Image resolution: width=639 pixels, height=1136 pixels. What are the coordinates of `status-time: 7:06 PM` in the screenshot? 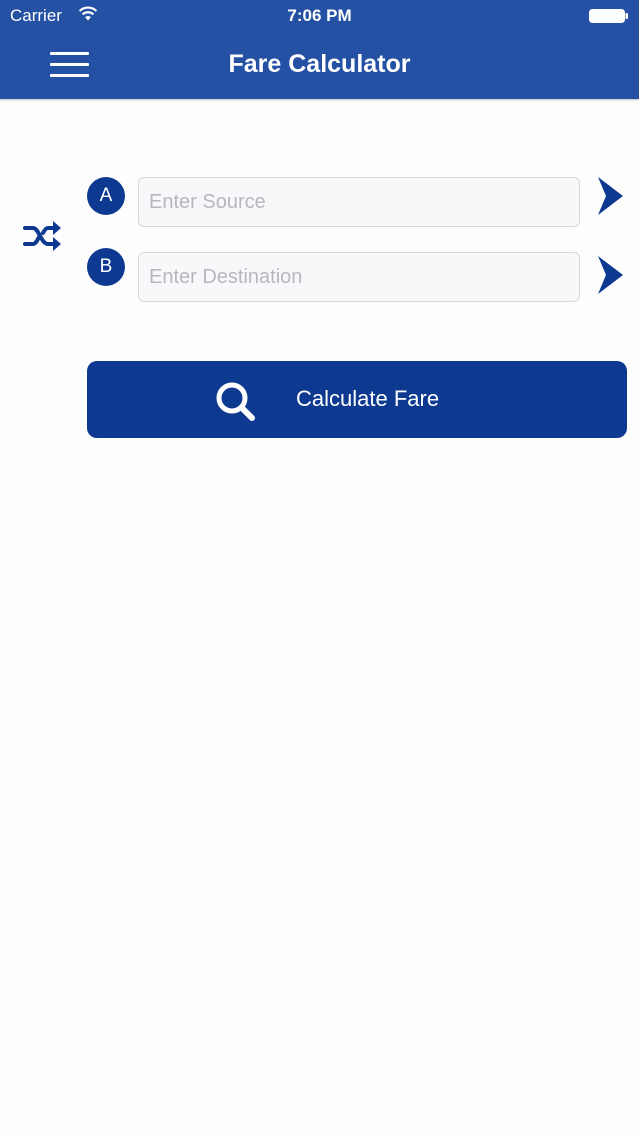 It's located at (319, 15).